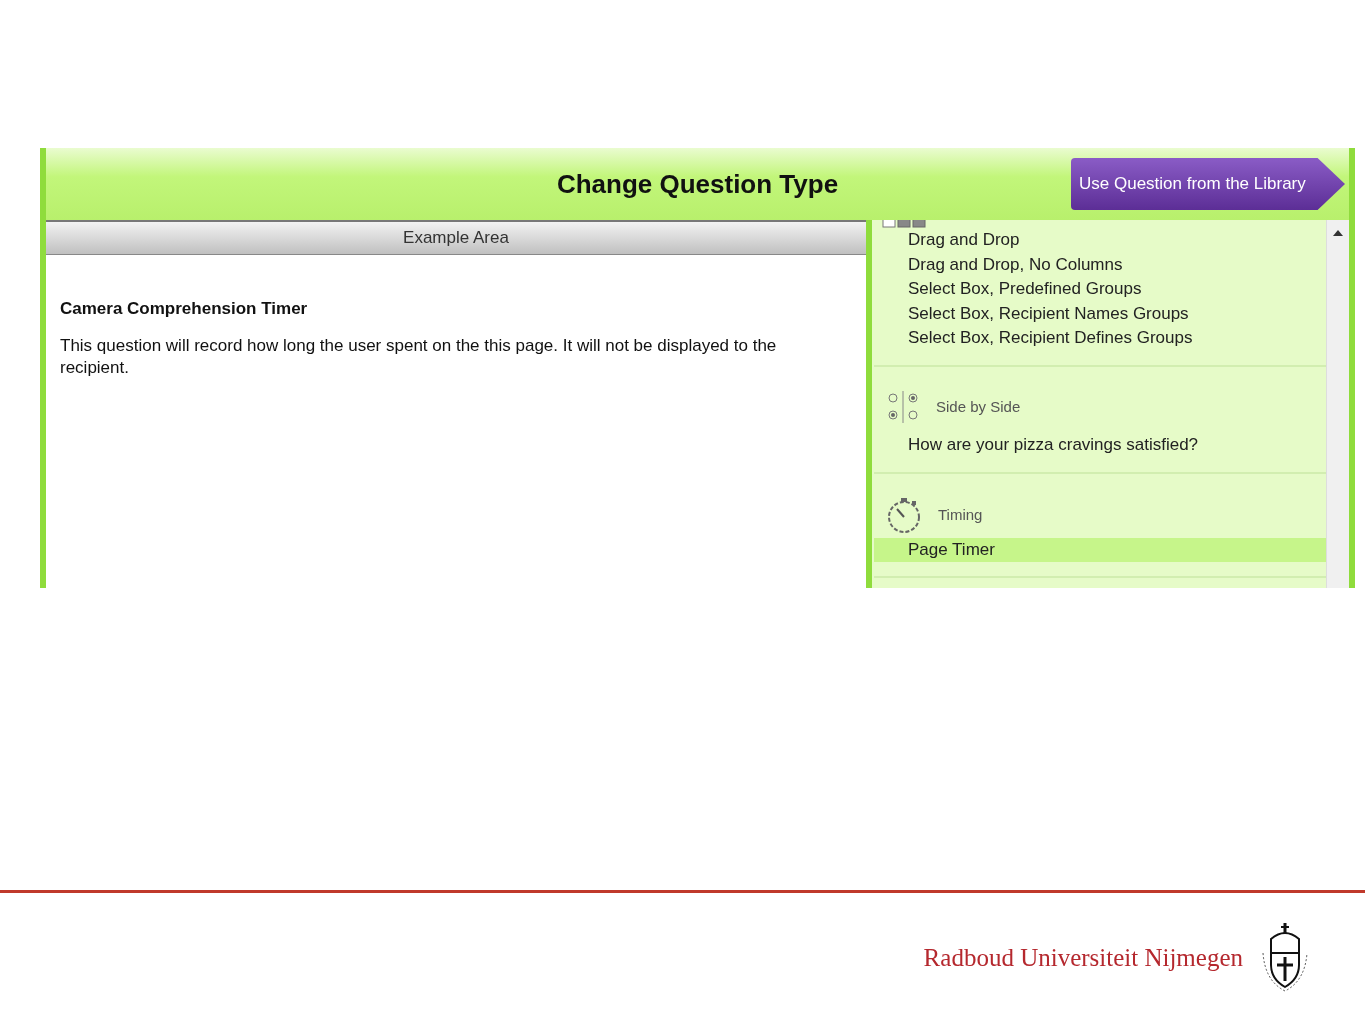  Describe the element at coordinates (1100, 289) in the screenshot. I see `question-type-item: Select Box, Predefined Groups` at that location.